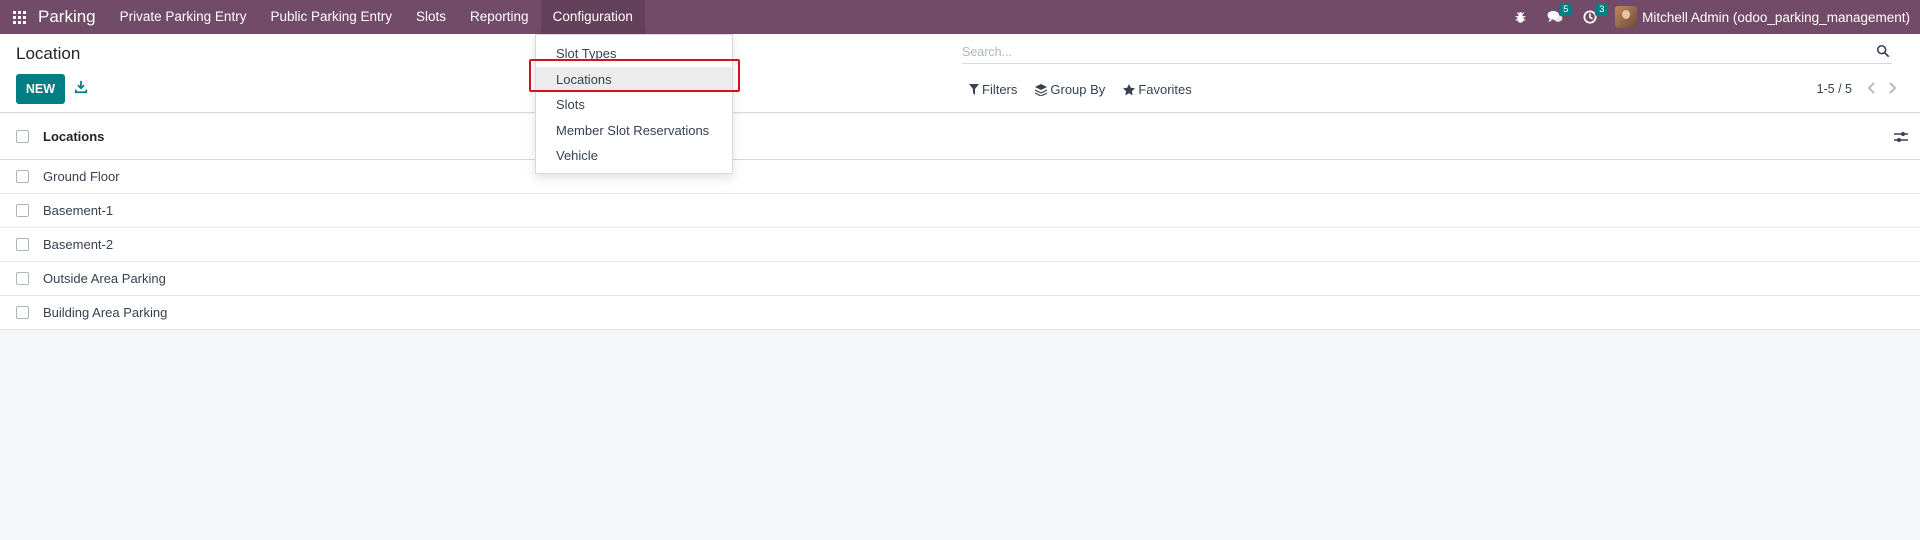 The width and height of the screenshot is (1920, 540). I want to click on activities-clock-icon: 3, so click(1591, 17).